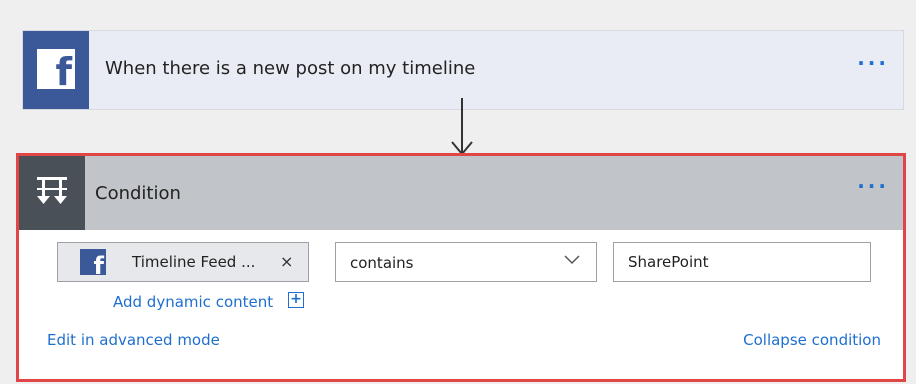 The image size is (916, 384). I want to click on dynamic-content-token: f Timeline Feed ... ×, so click(183, 262).